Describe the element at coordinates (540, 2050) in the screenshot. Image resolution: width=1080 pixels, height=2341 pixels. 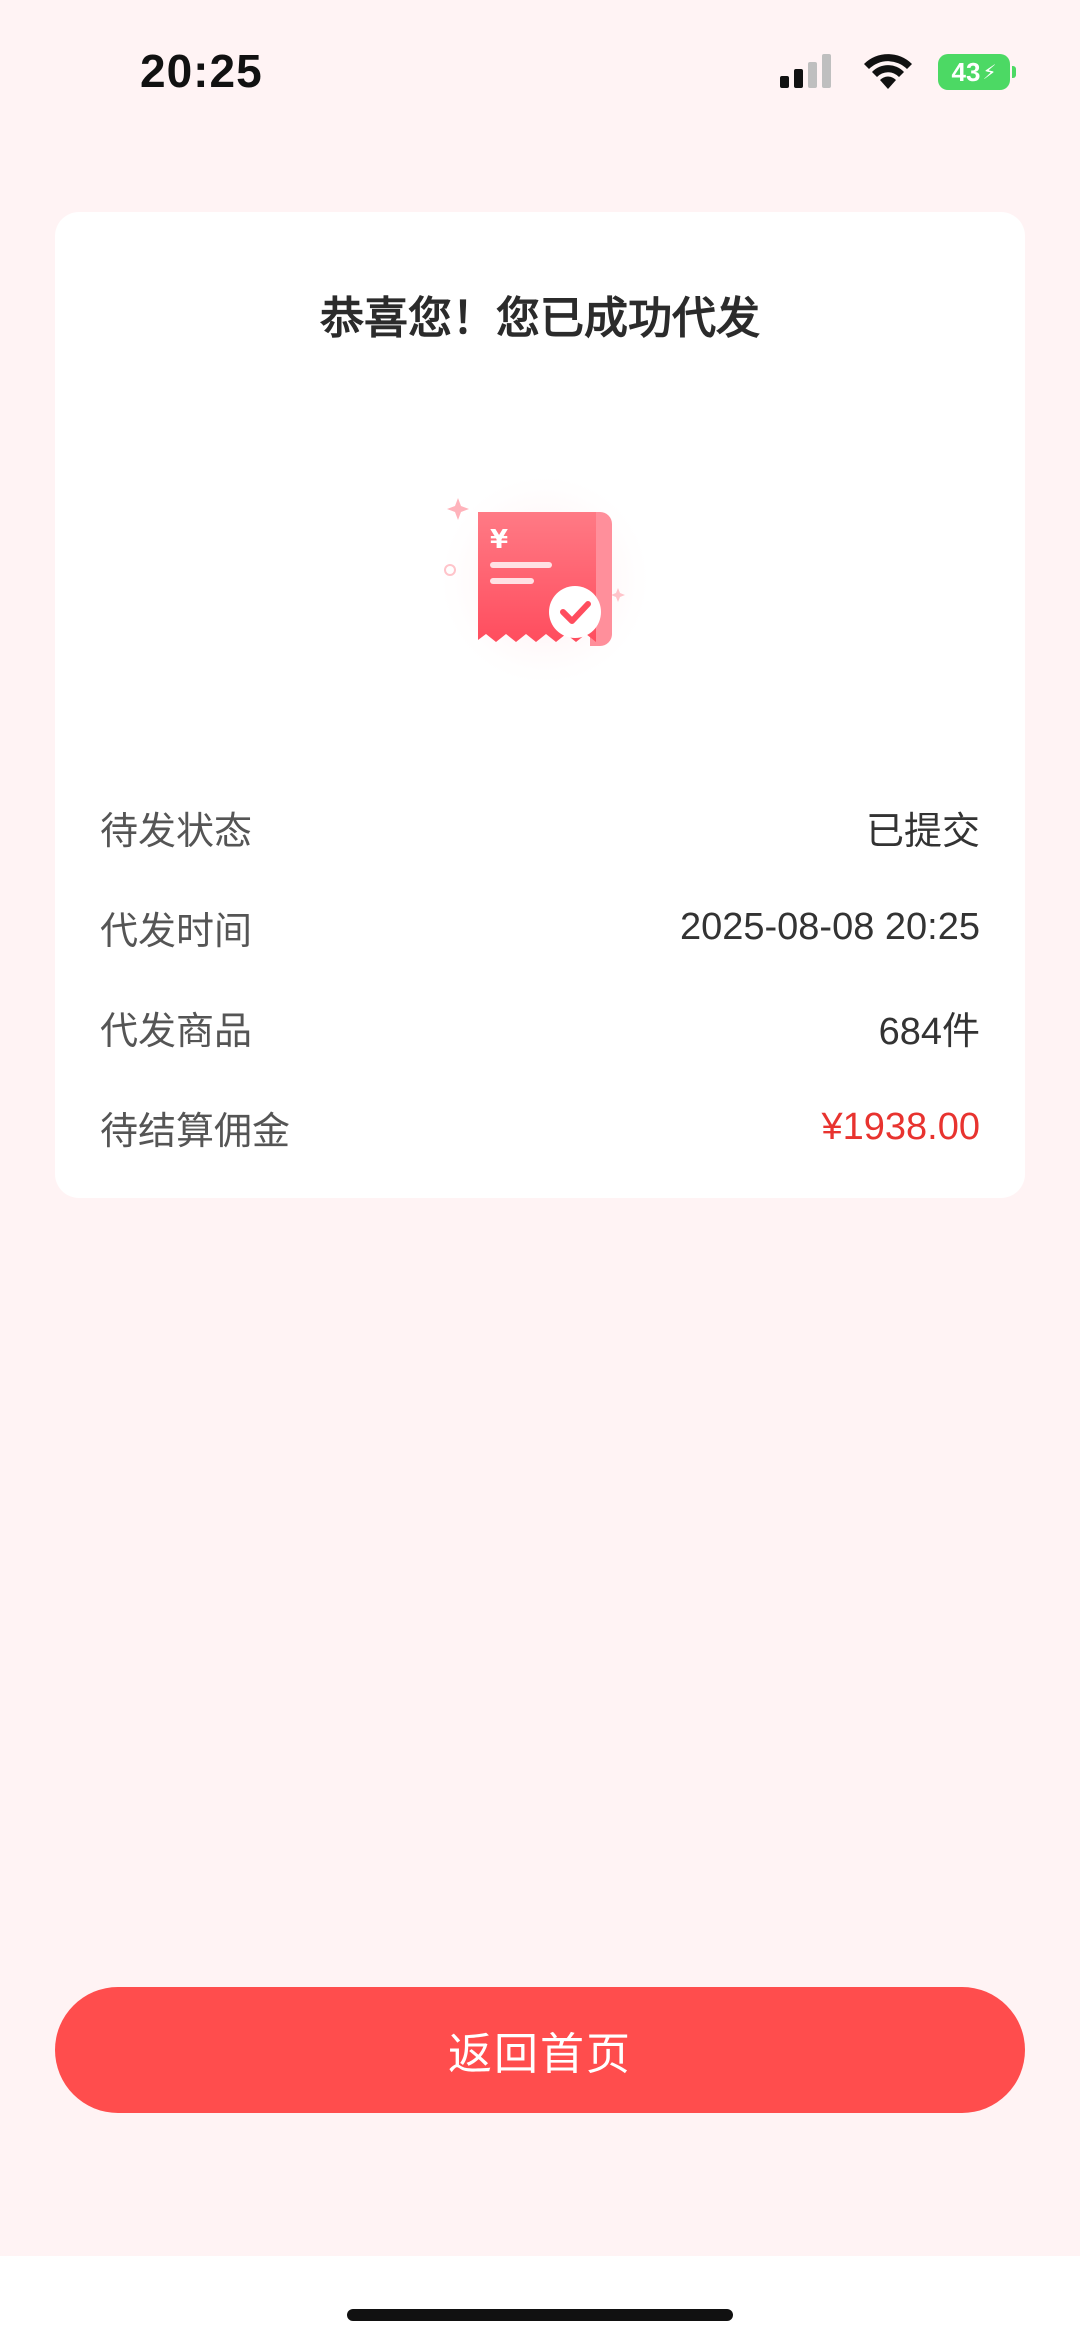
I see `return-home-button: 返回首页` at that location.